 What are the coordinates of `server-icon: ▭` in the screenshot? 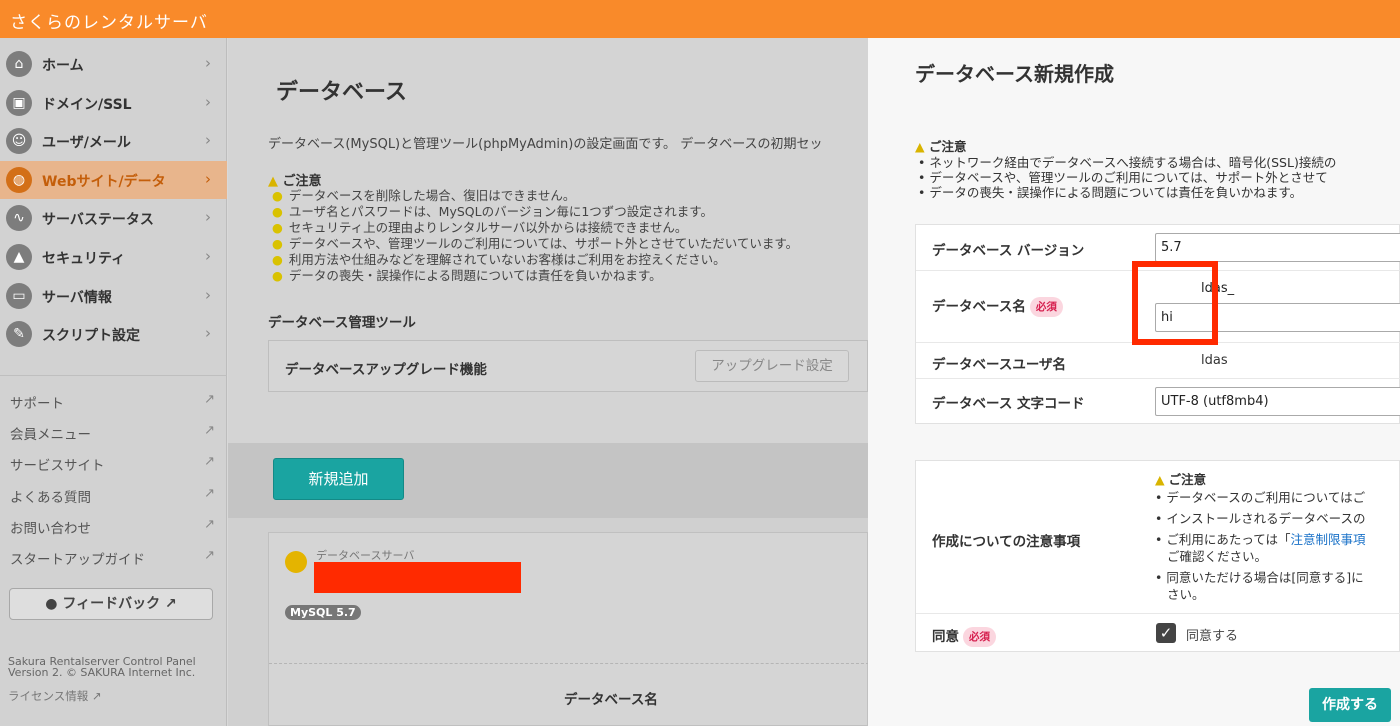 It's located at (19, 296).